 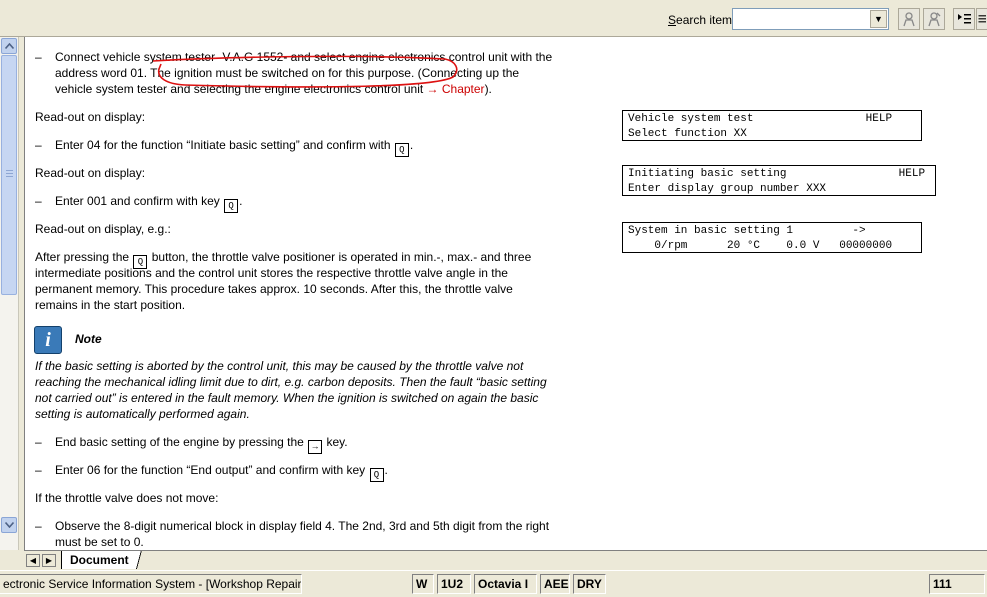 I want to click on status-page-number: 111, so click(x=957, y=584).